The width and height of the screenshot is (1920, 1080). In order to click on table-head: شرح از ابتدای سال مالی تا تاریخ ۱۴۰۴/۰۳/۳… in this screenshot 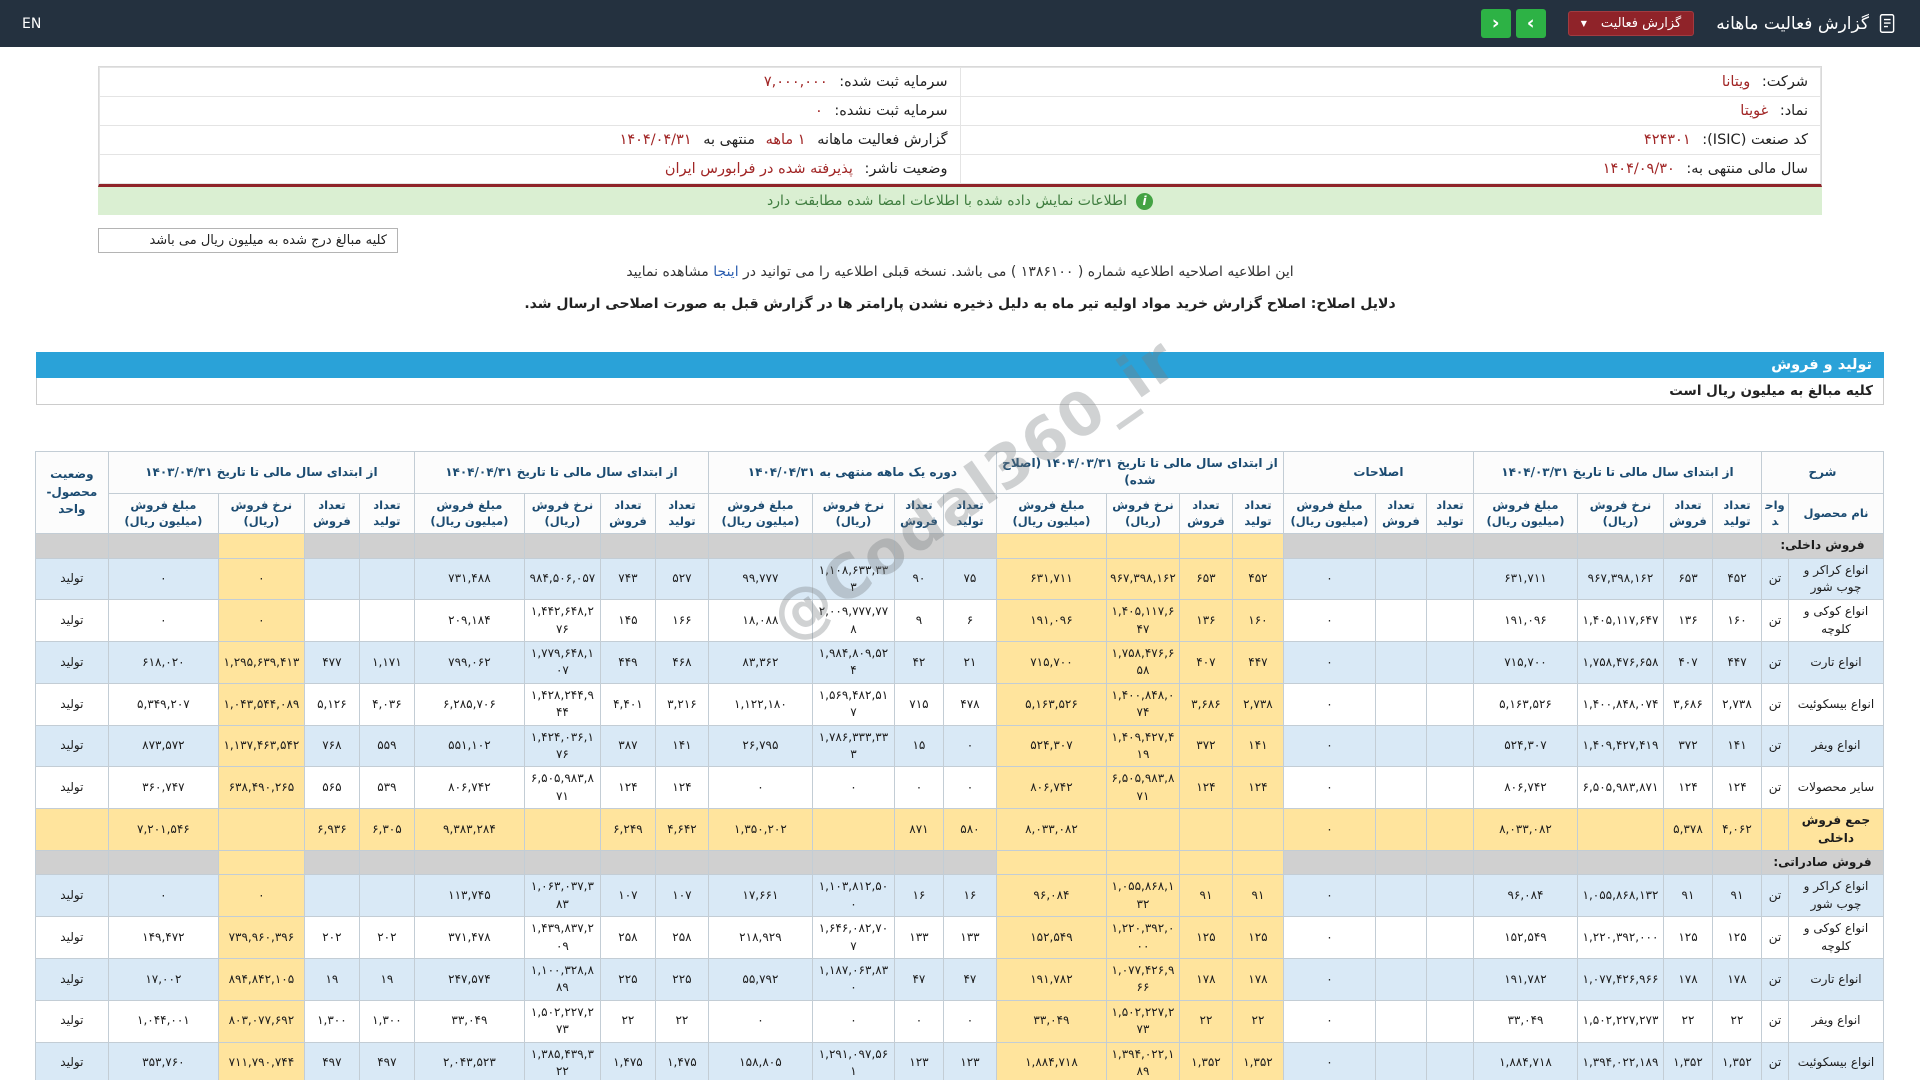, I will do `click(959, 492)`.